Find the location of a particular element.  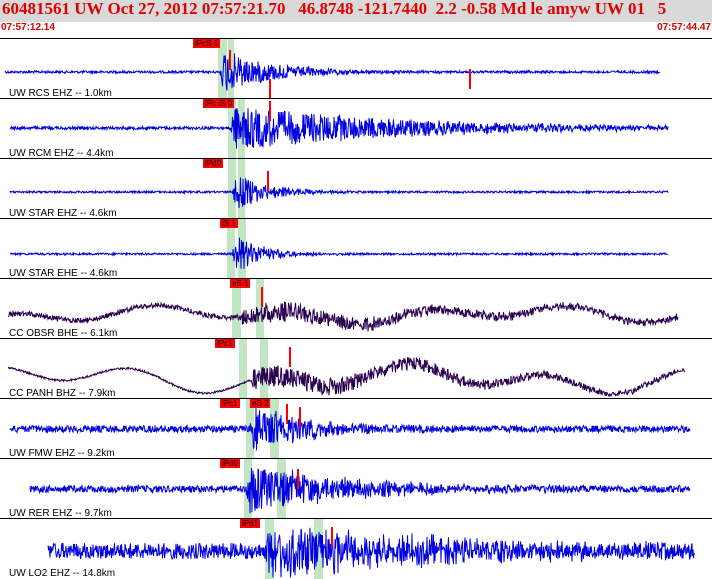

trace-panel-fmw-ehz: iPc1 eS 2 UW FMW EHZ -- 9.2km is located at coordinates (356, 428).